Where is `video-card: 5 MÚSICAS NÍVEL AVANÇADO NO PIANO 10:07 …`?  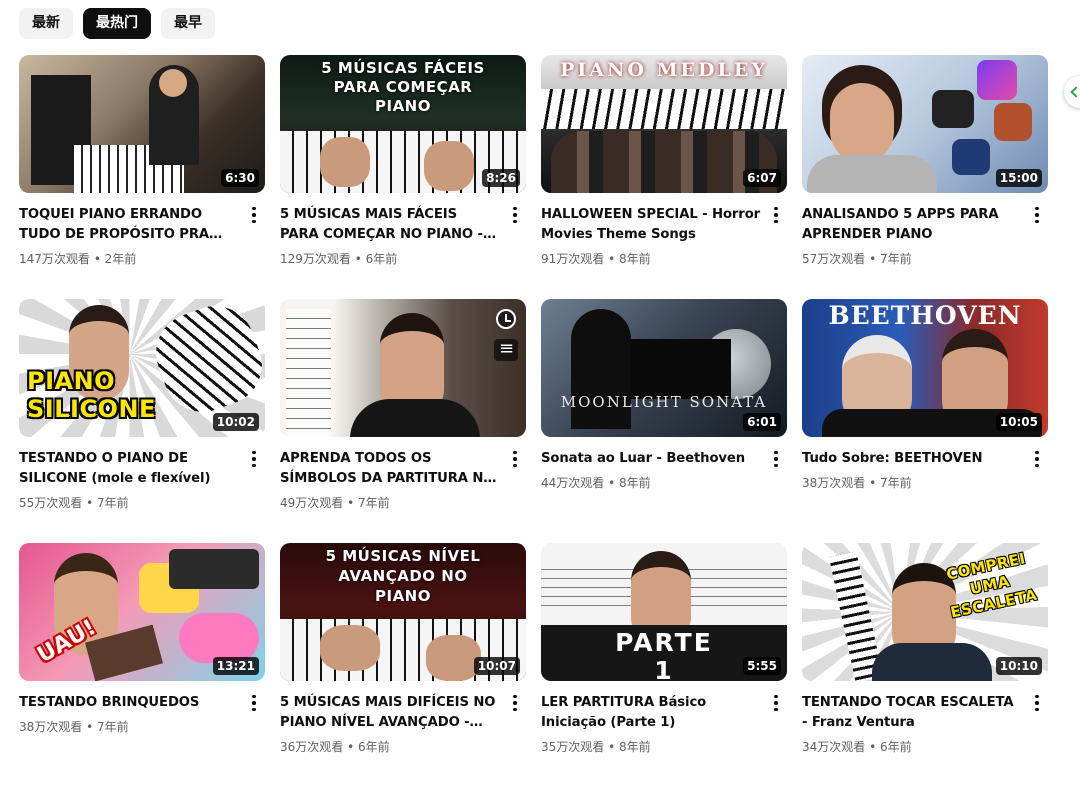 video-card: 5 MÚSICAS NÍVEL AVANÇADO NO PIANO 10:07 … is located at coordinates (403, 665).